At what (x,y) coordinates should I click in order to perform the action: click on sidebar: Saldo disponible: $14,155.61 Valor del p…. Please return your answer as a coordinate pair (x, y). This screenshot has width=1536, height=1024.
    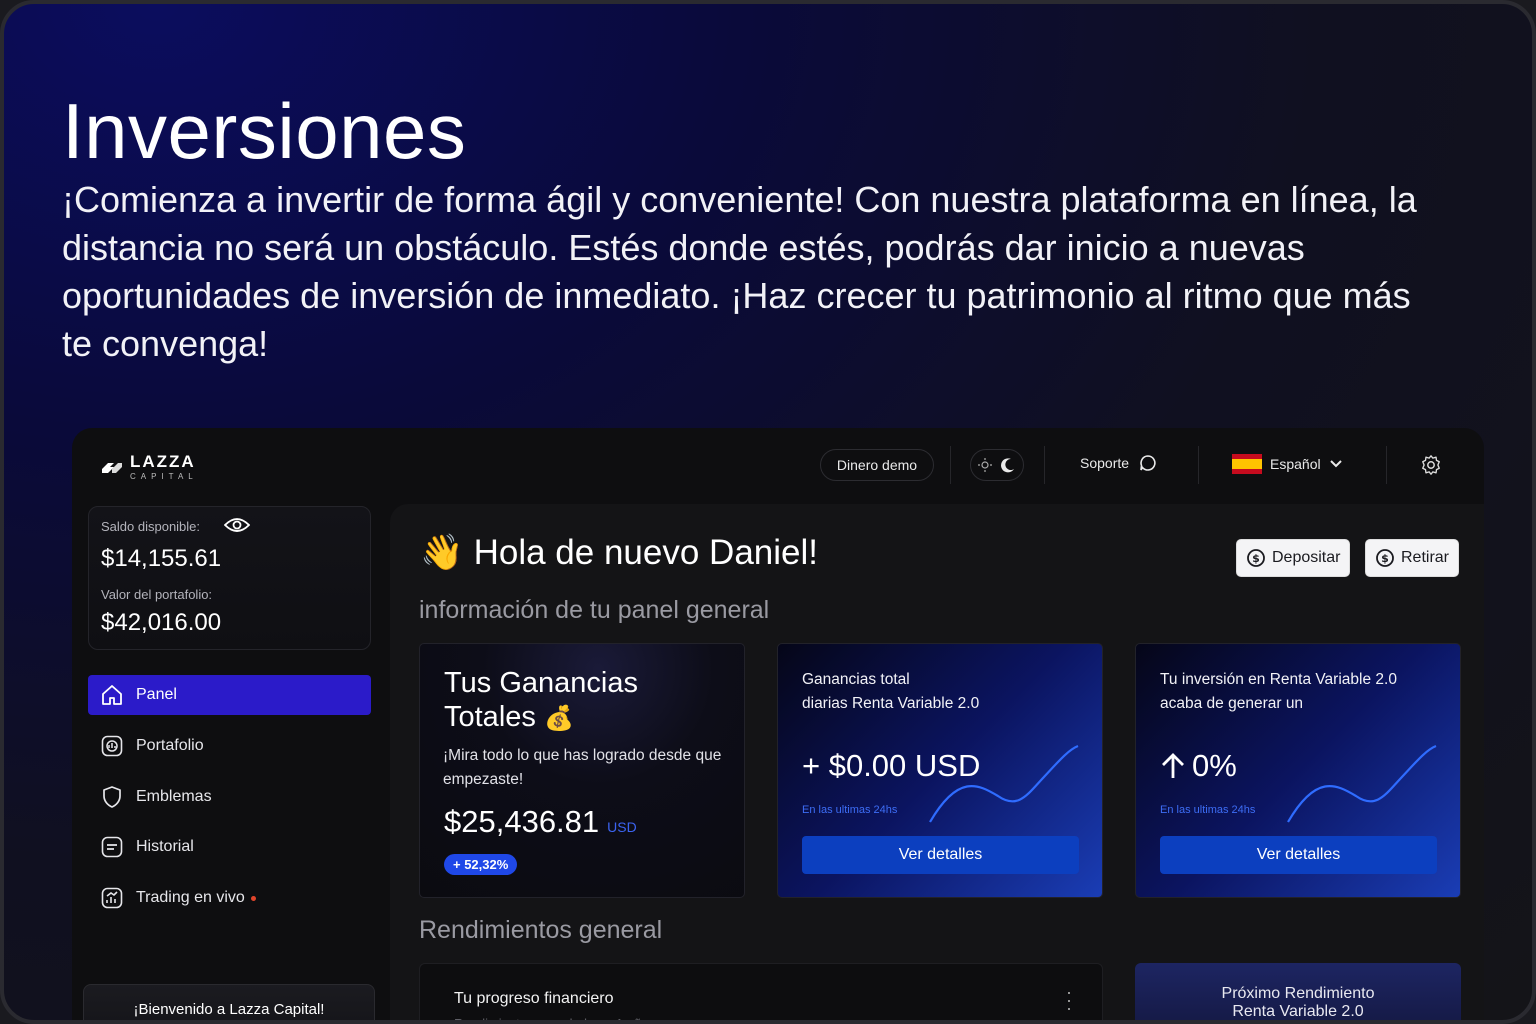
    Looking at the image, I should click on (230, 762).